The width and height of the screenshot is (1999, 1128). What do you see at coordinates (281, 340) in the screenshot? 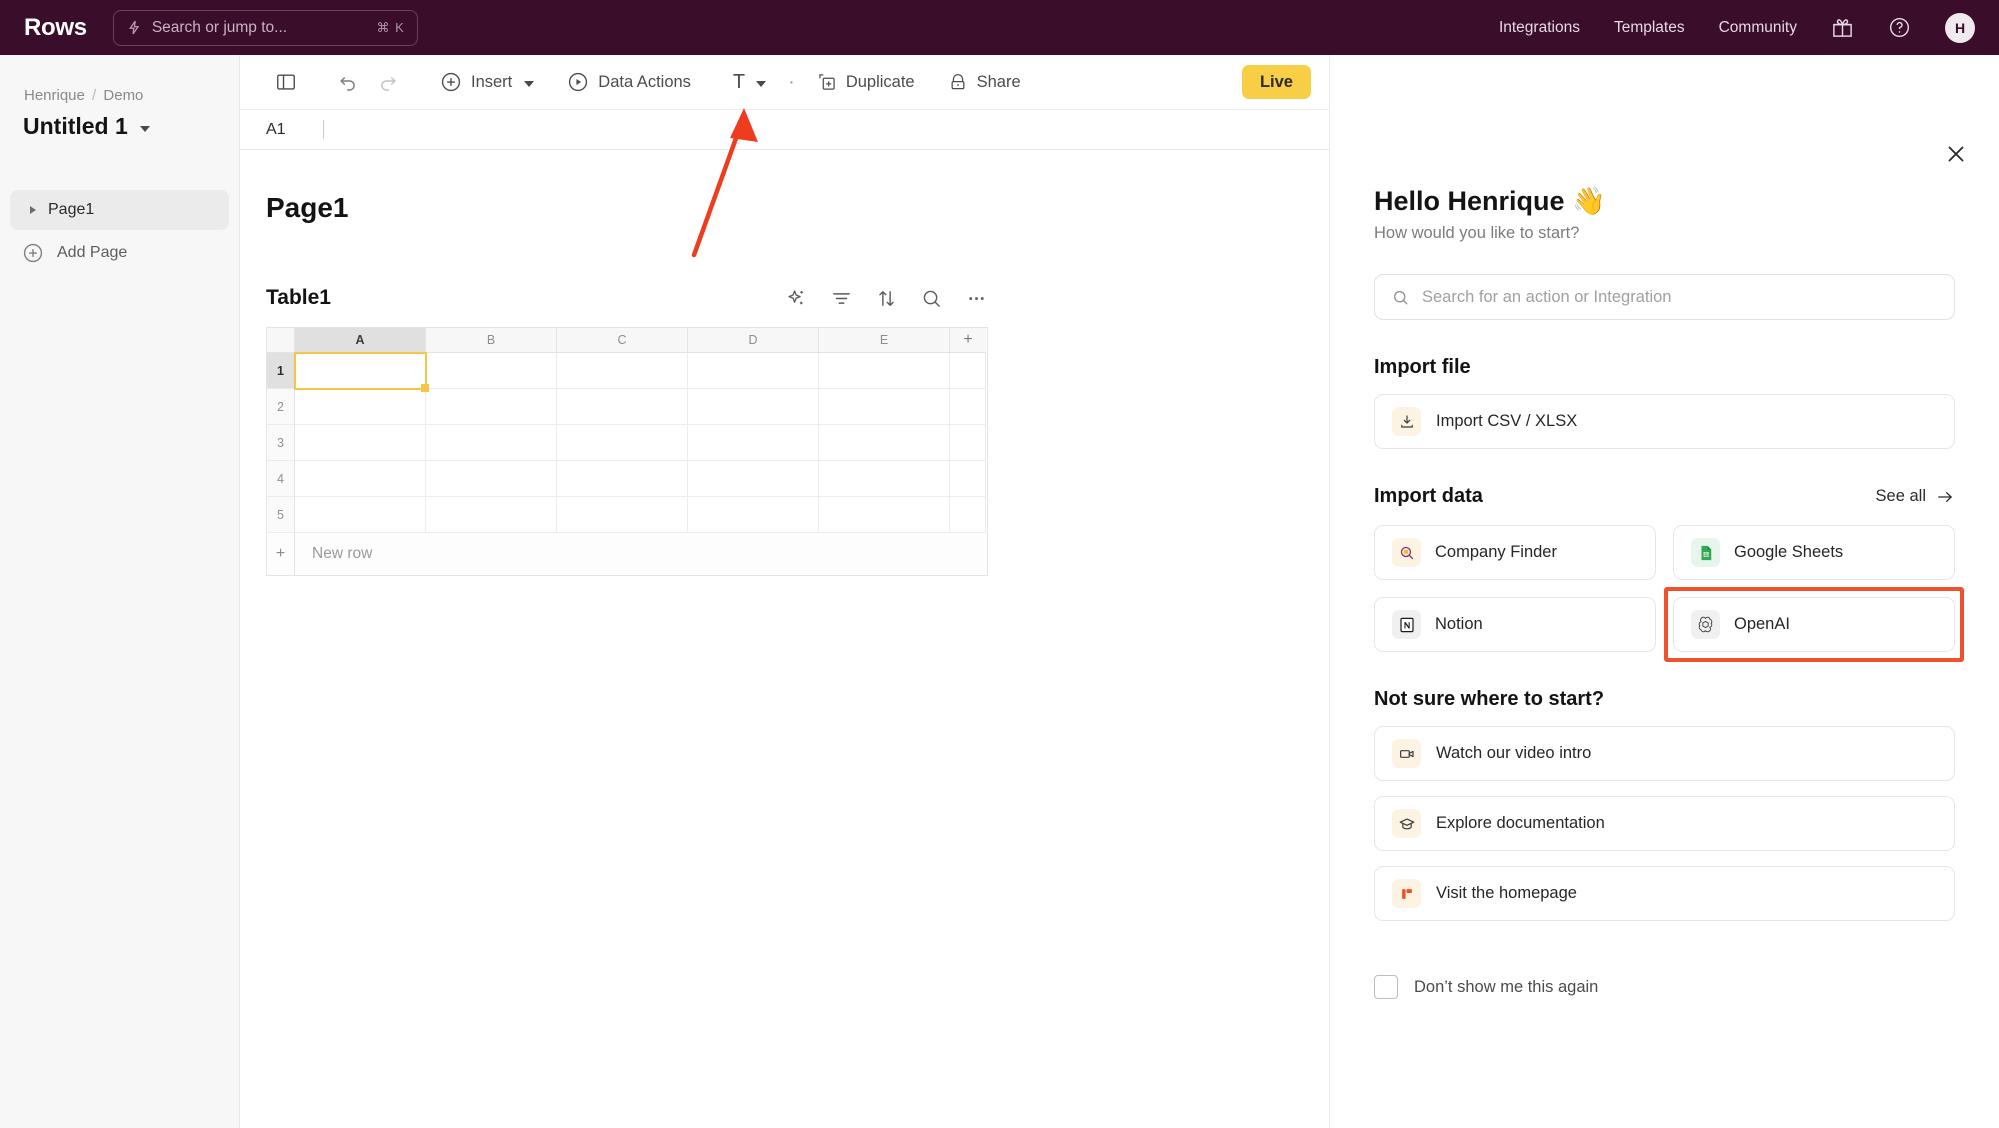
I see `grid-corner` at bounding box center [281, 340].